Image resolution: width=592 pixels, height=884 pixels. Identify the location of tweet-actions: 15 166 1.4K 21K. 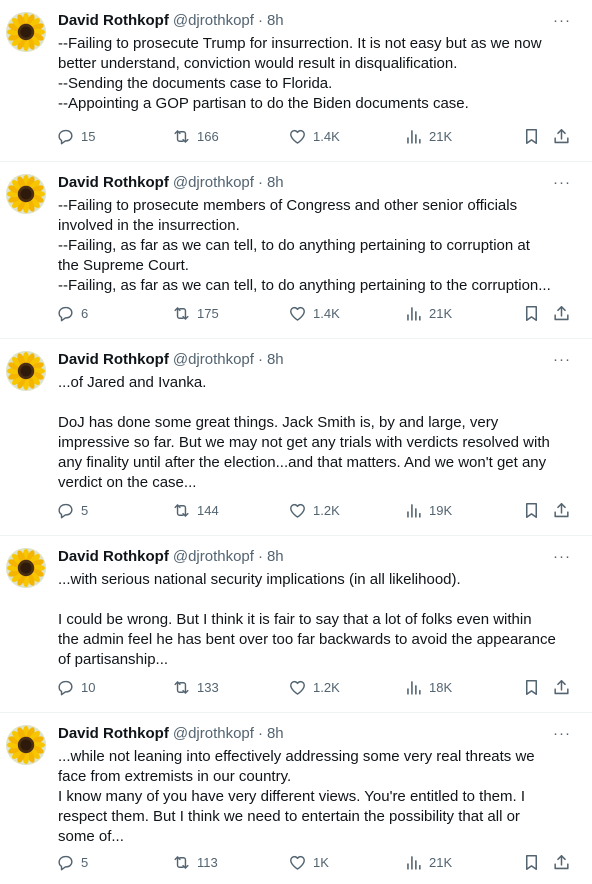
(320, 136).